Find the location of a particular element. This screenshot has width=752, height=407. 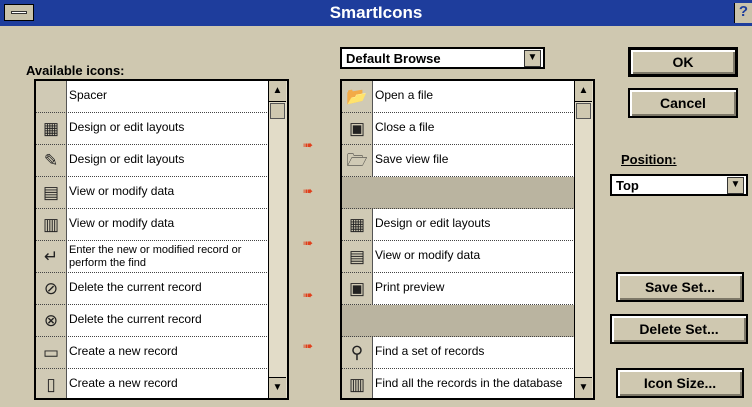

list-item: ▥ Find all the records in the database is located at coordinates (467, 383).